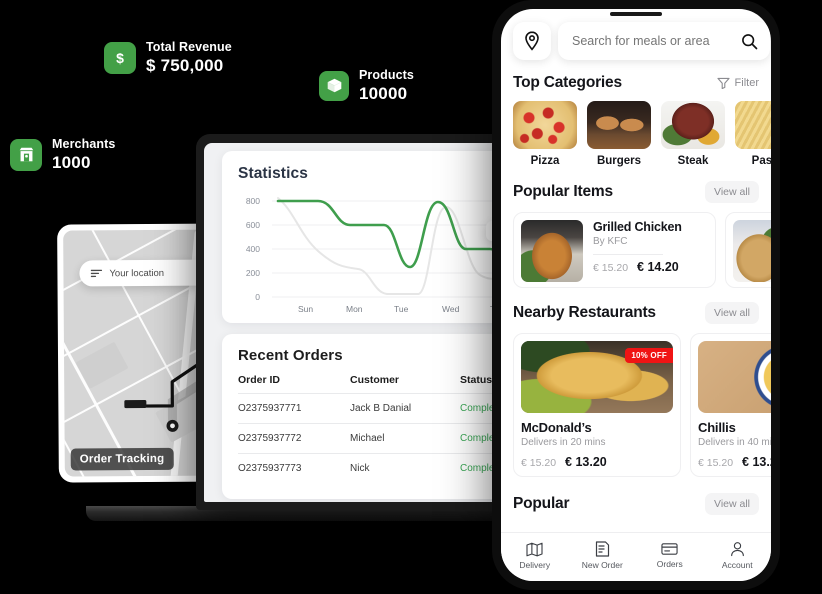  I want to click on category-item-pizza: Pizza, so click(545, 134).